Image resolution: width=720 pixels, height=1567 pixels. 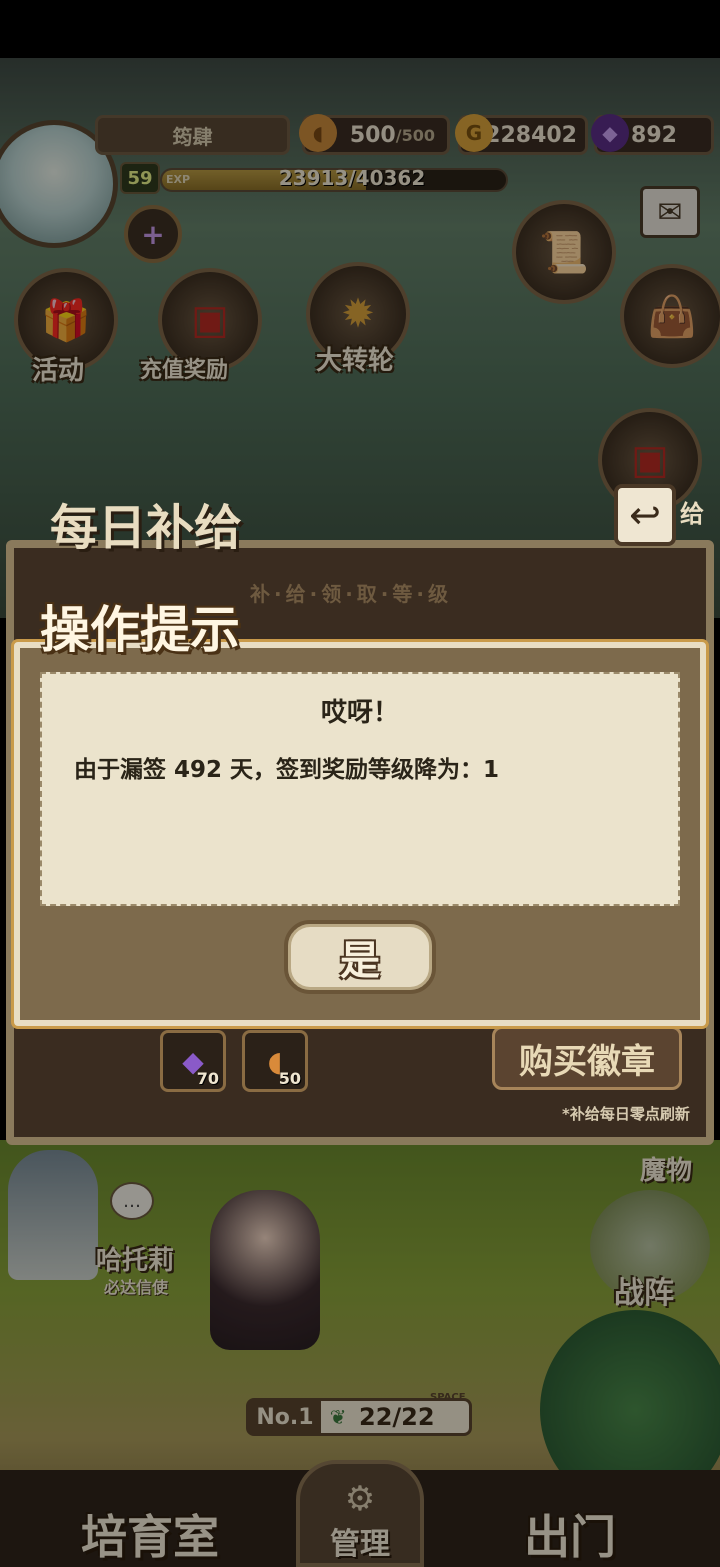 What do you see at coordinates (275, 1061) in the screenshot?
I see `reward-slot-bread: ◖ 50` at bounding box center [275, 1061].